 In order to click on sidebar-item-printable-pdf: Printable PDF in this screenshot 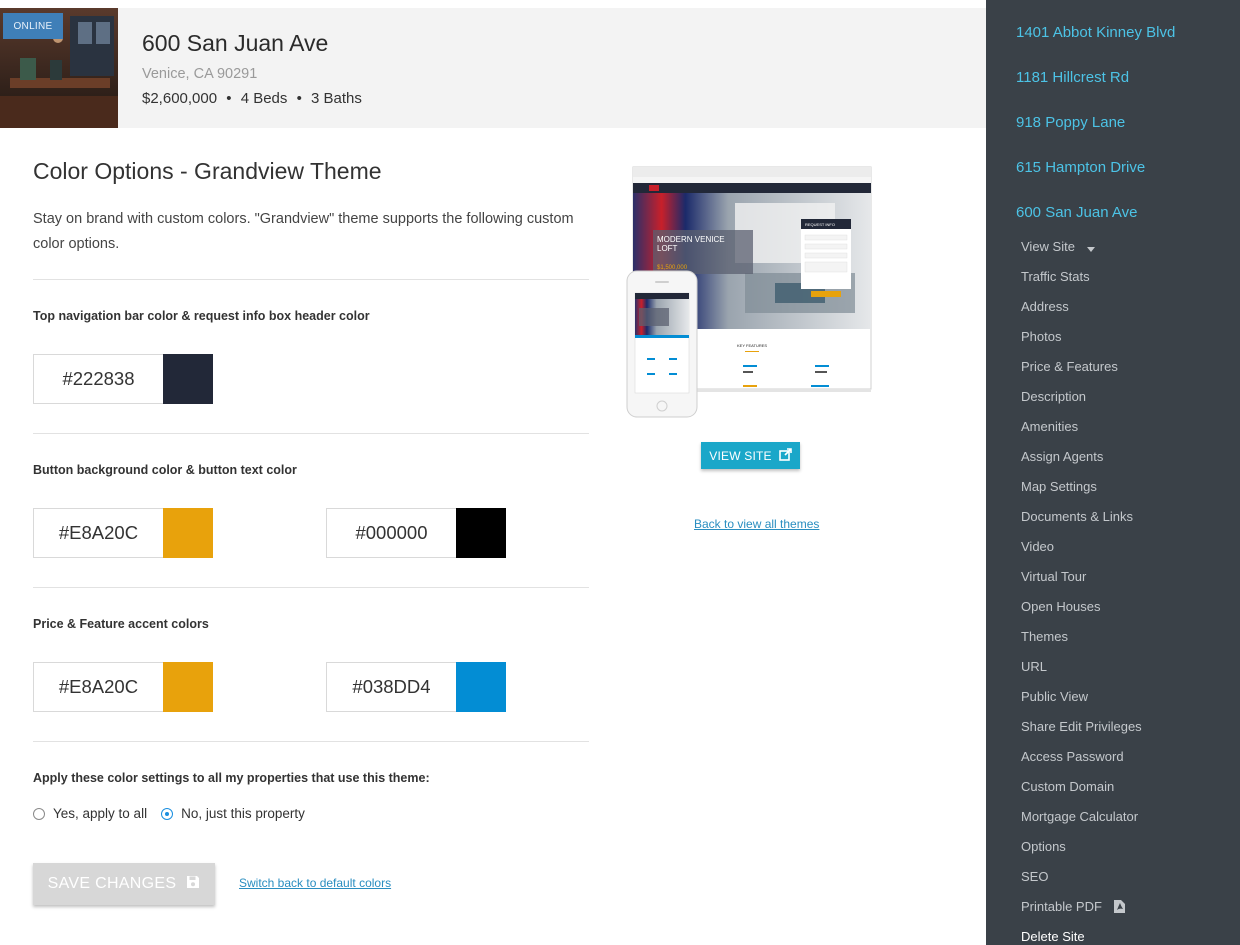, I will do `click(1073, 907)`.